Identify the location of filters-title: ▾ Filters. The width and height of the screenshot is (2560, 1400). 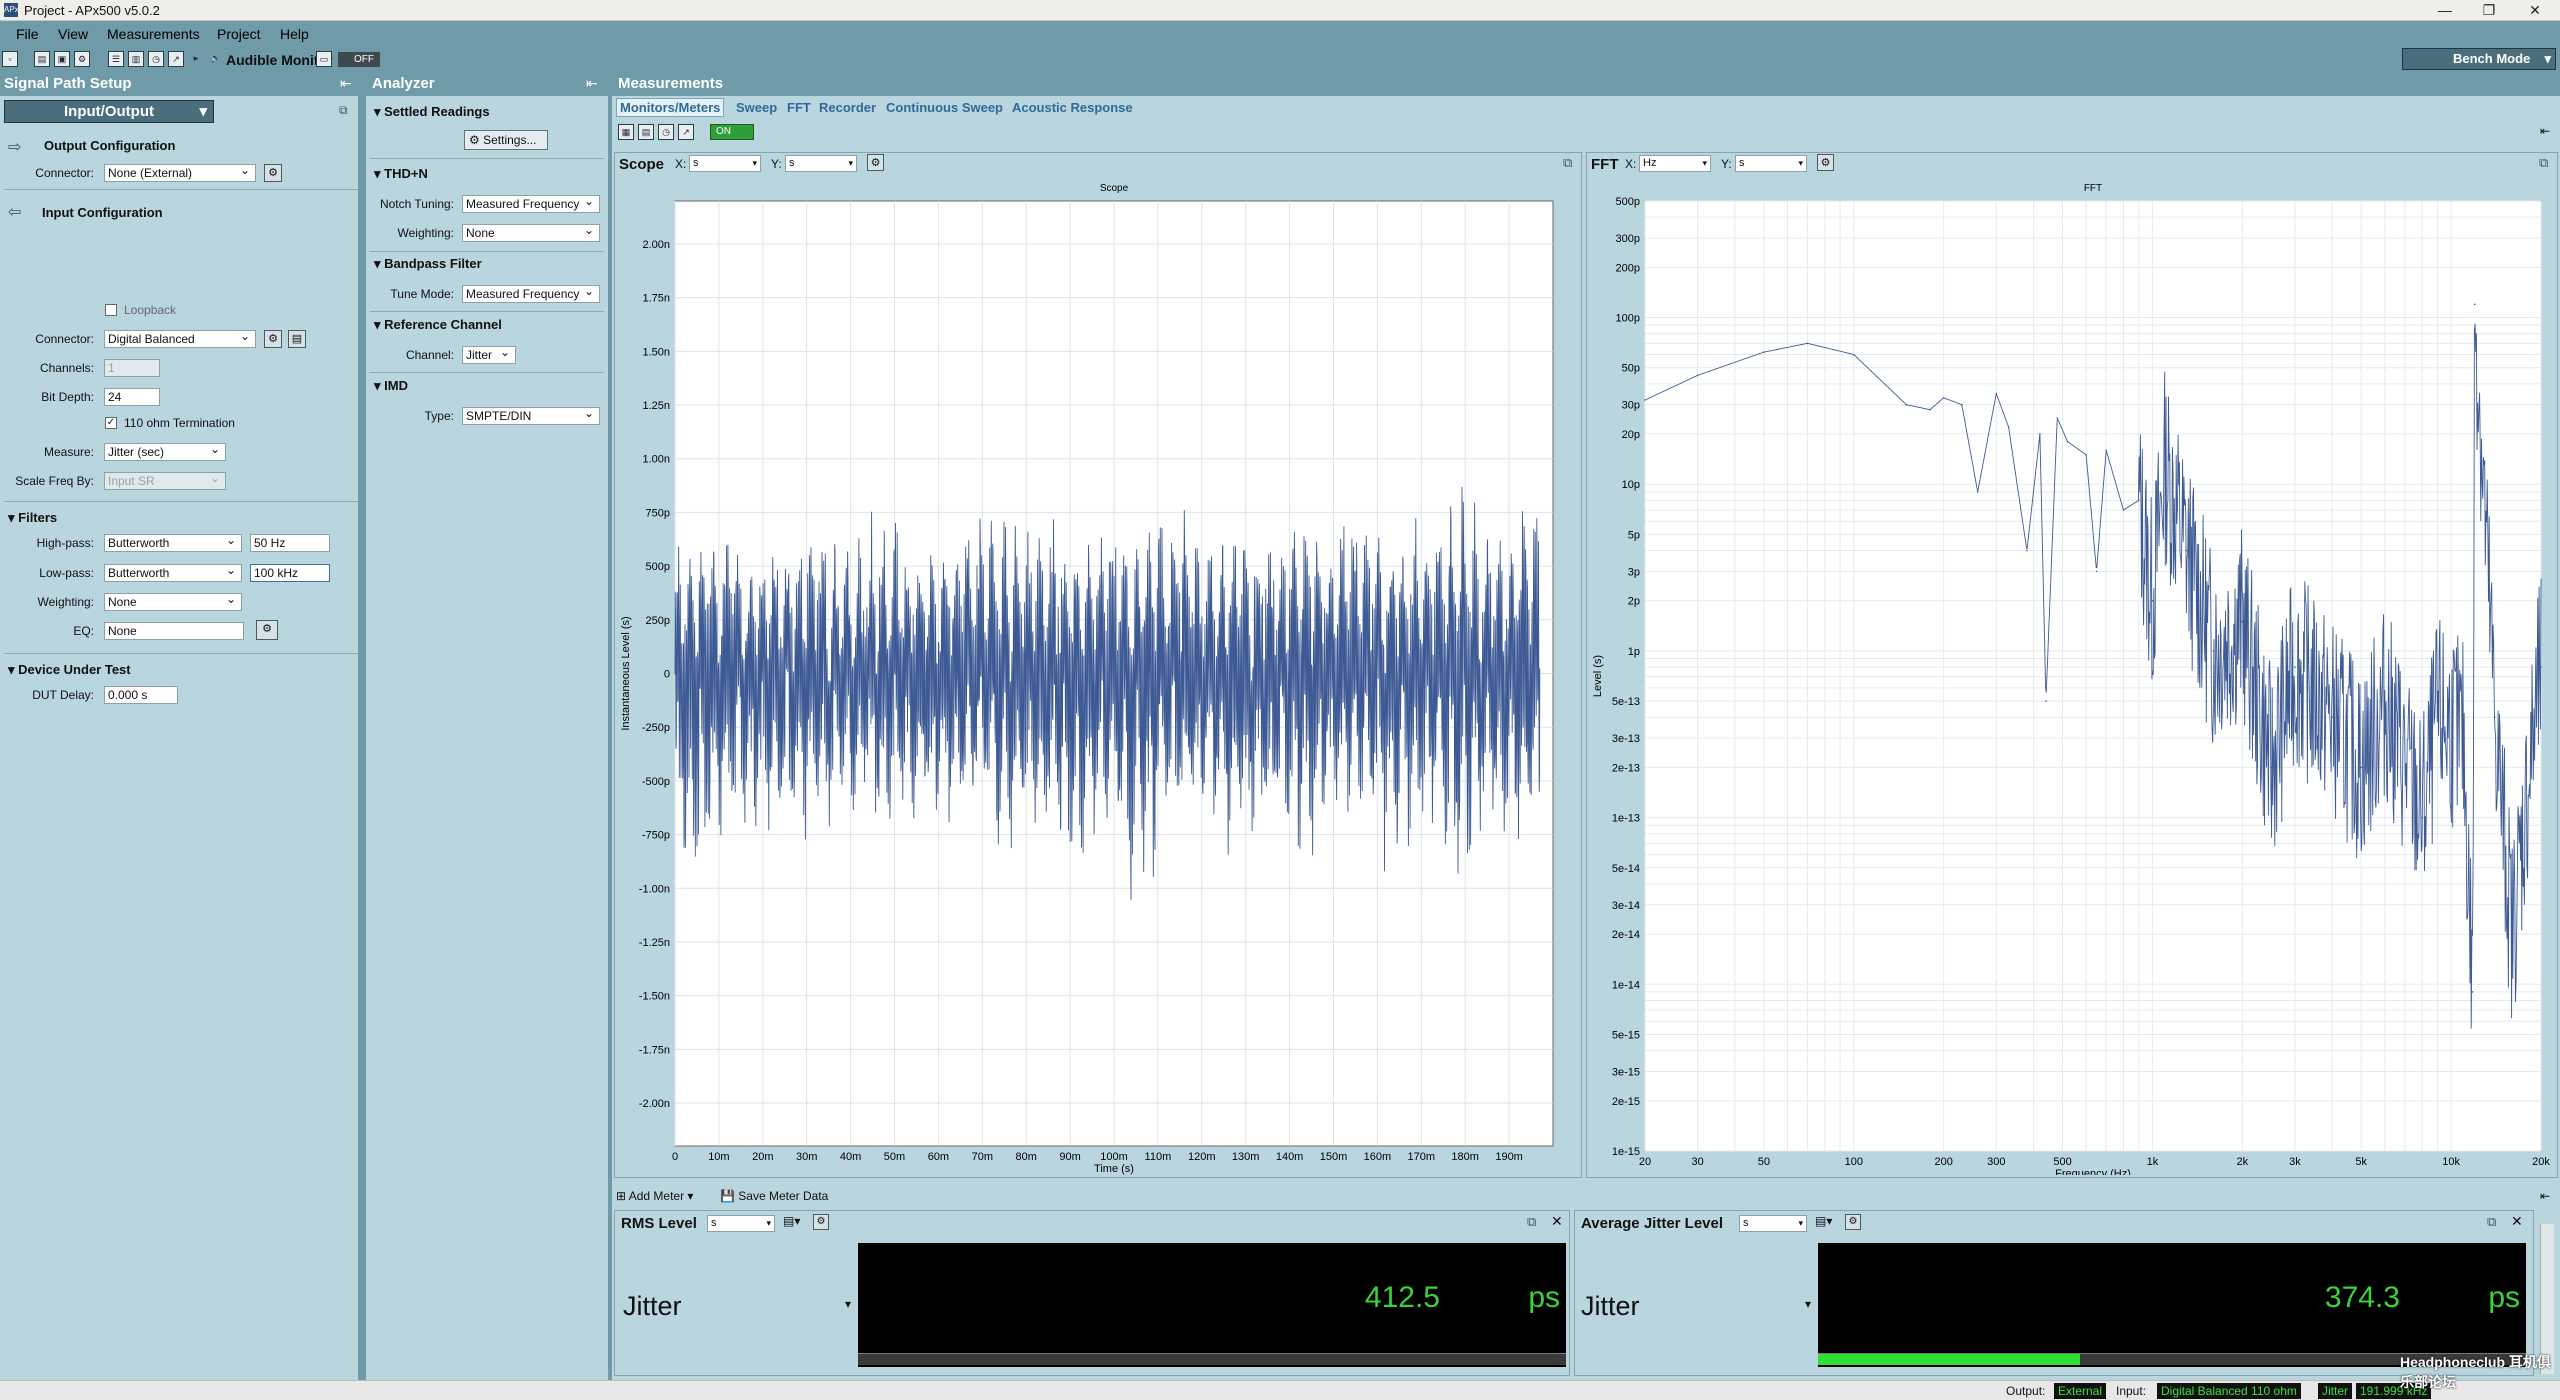
(32, 518).